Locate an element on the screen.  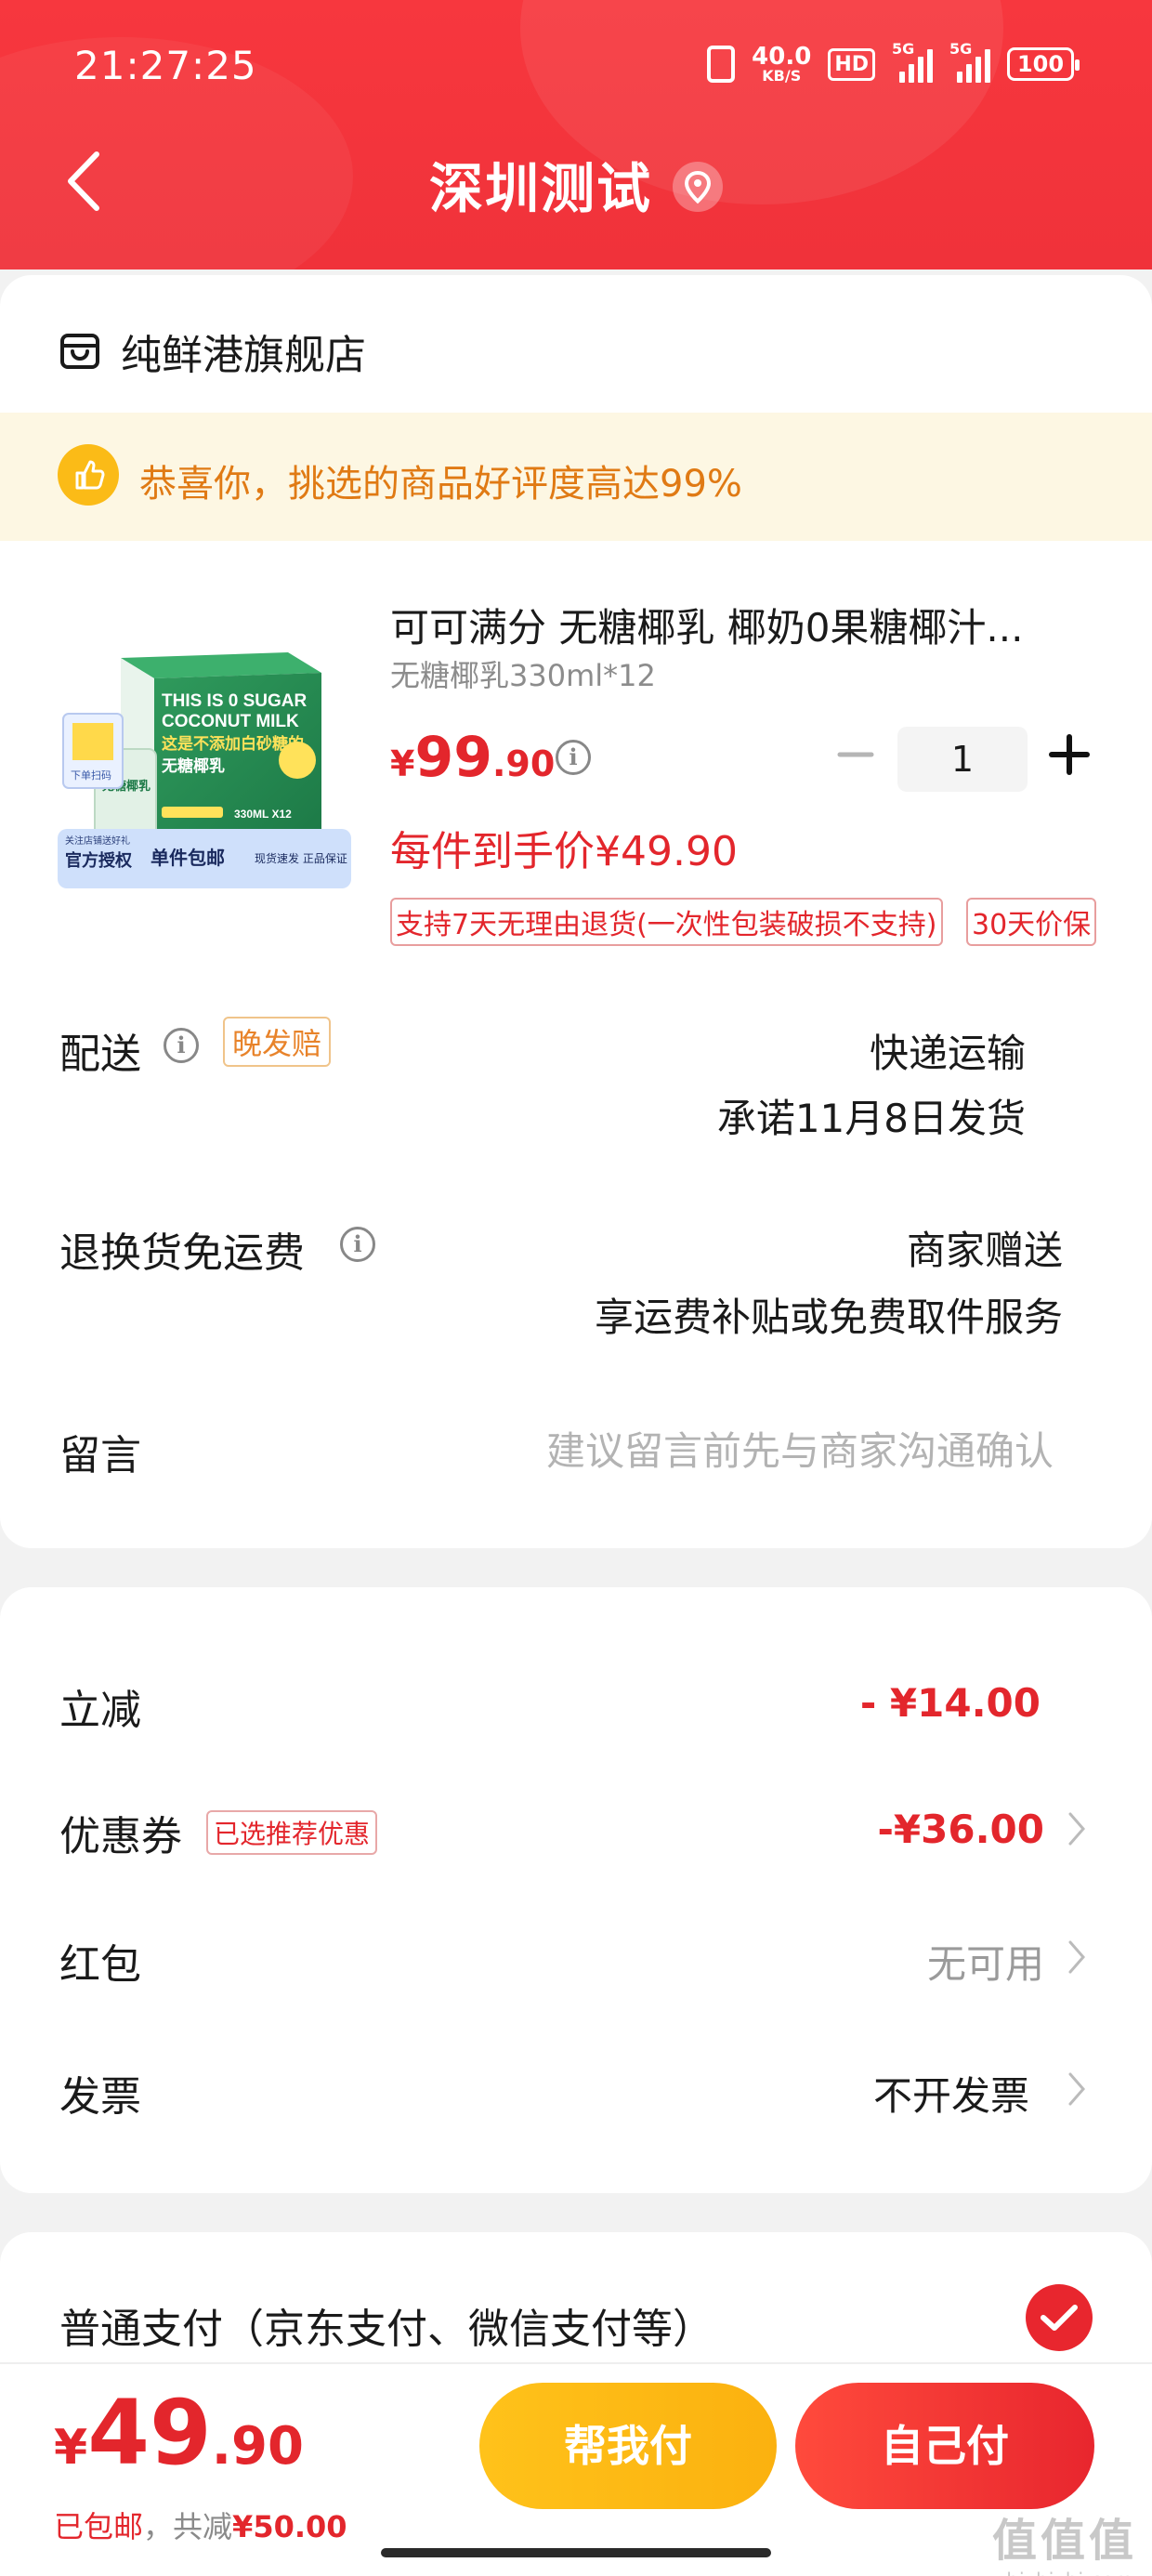
status-time: 21:27:25 is located at coordinates (165, 65).